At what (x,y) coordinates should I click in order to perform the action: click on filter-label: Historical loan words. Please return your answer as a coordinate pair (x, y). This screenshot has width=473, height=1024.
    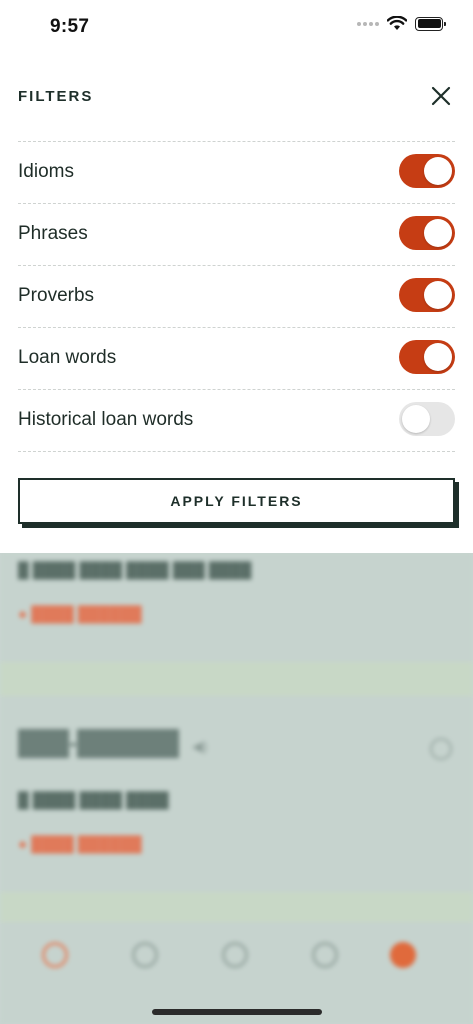
    Looking at the image, I should click on (106, 419).